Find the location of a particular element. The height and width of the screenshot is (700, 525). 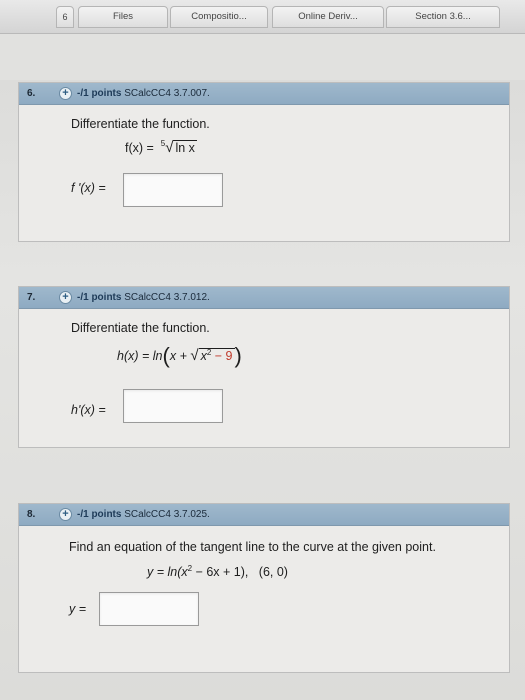

function-formula: f(x) = 5√ ln x is located at coordinates (161, 147).